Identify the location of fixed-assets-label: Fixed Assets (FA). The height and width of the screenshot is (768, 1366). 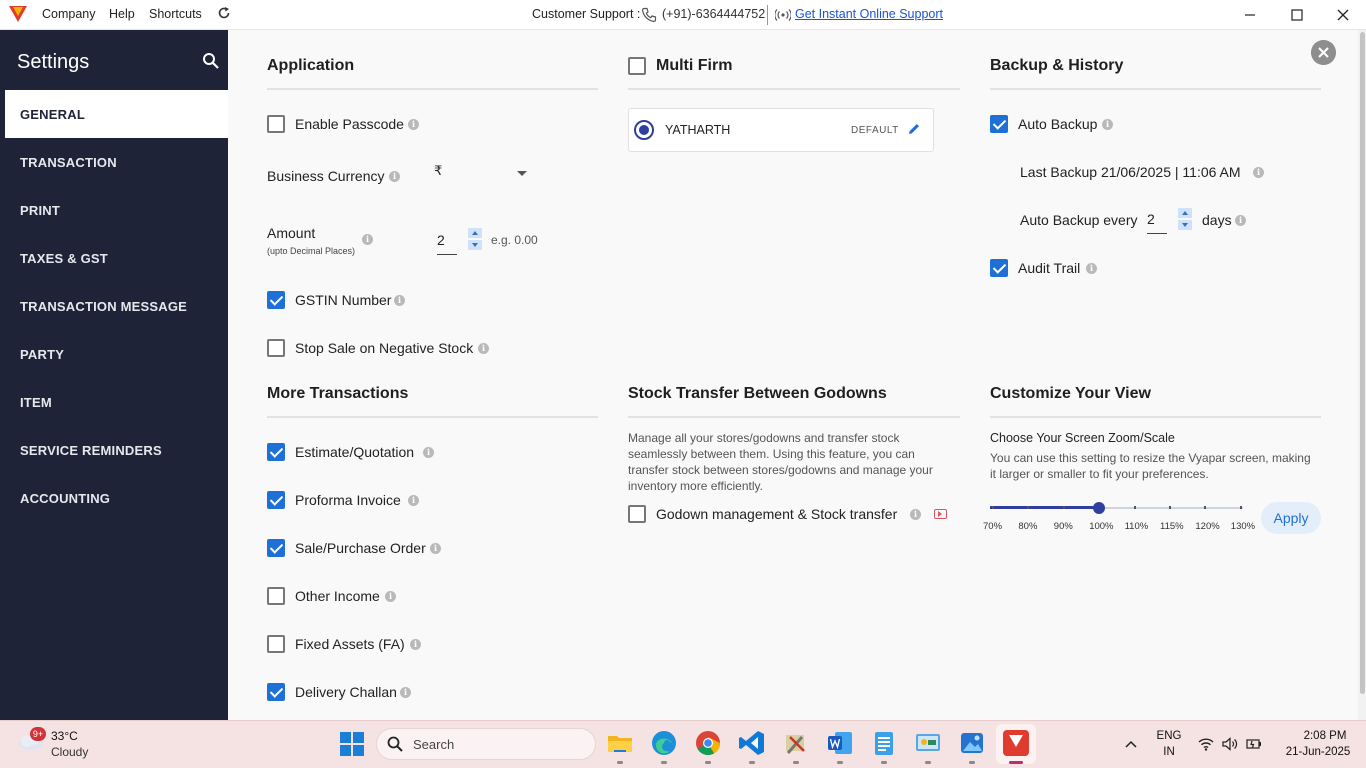
(350, 644).